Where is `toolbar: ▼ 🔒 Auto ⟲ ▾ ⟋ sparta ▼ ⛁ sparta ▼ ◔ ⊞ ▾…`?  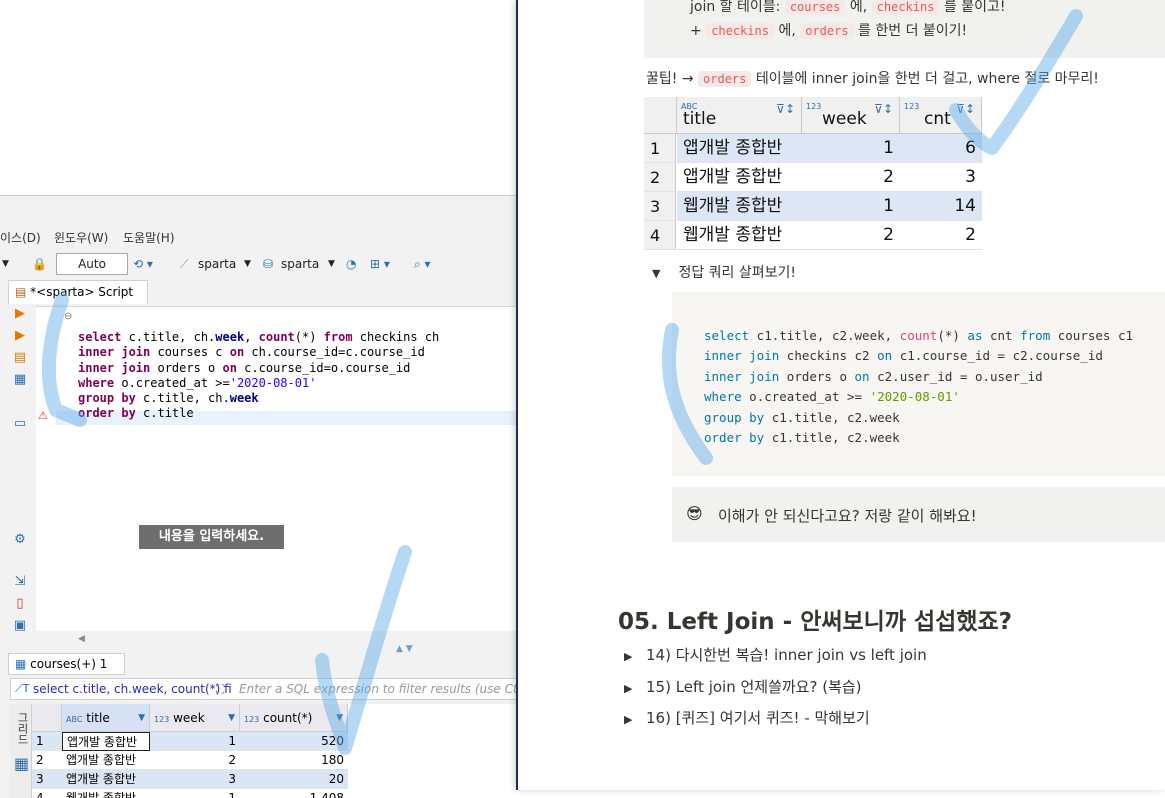
toolbar: ▼ 🔒 Auto ⟲ ▾ ⟋ sparta ▼ ⛁ sparta ▼ ◔ ⊞ ▾… is located at coordinates (260, 263).